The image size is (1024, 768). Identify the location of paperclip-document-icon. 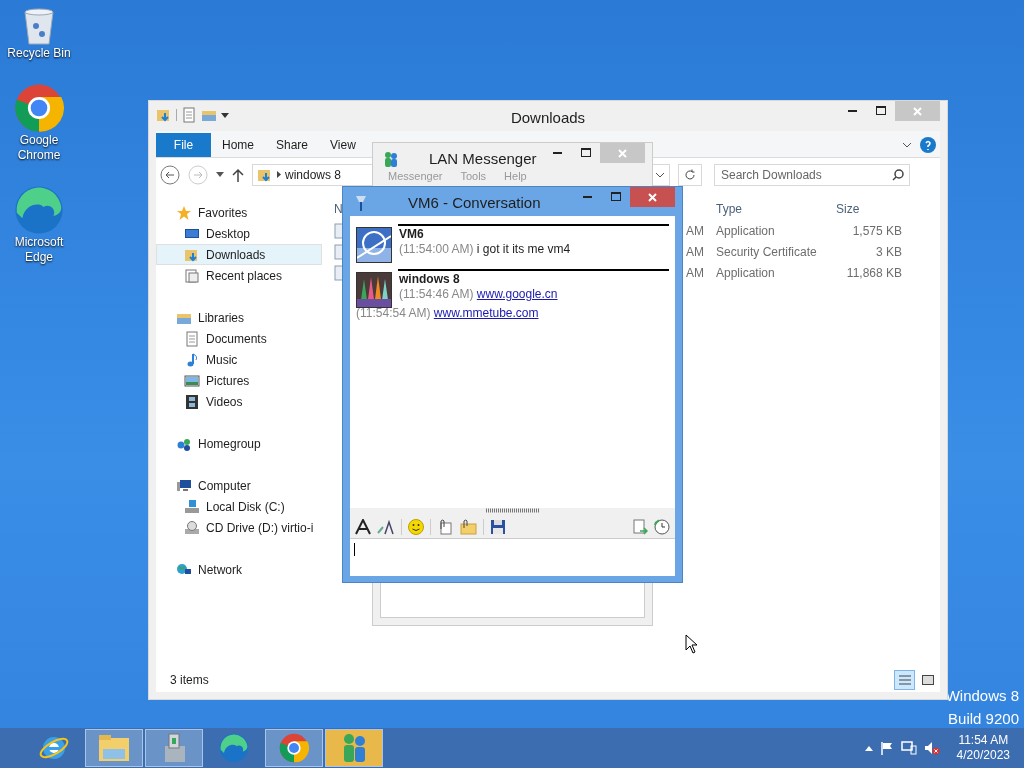
(445, 526).